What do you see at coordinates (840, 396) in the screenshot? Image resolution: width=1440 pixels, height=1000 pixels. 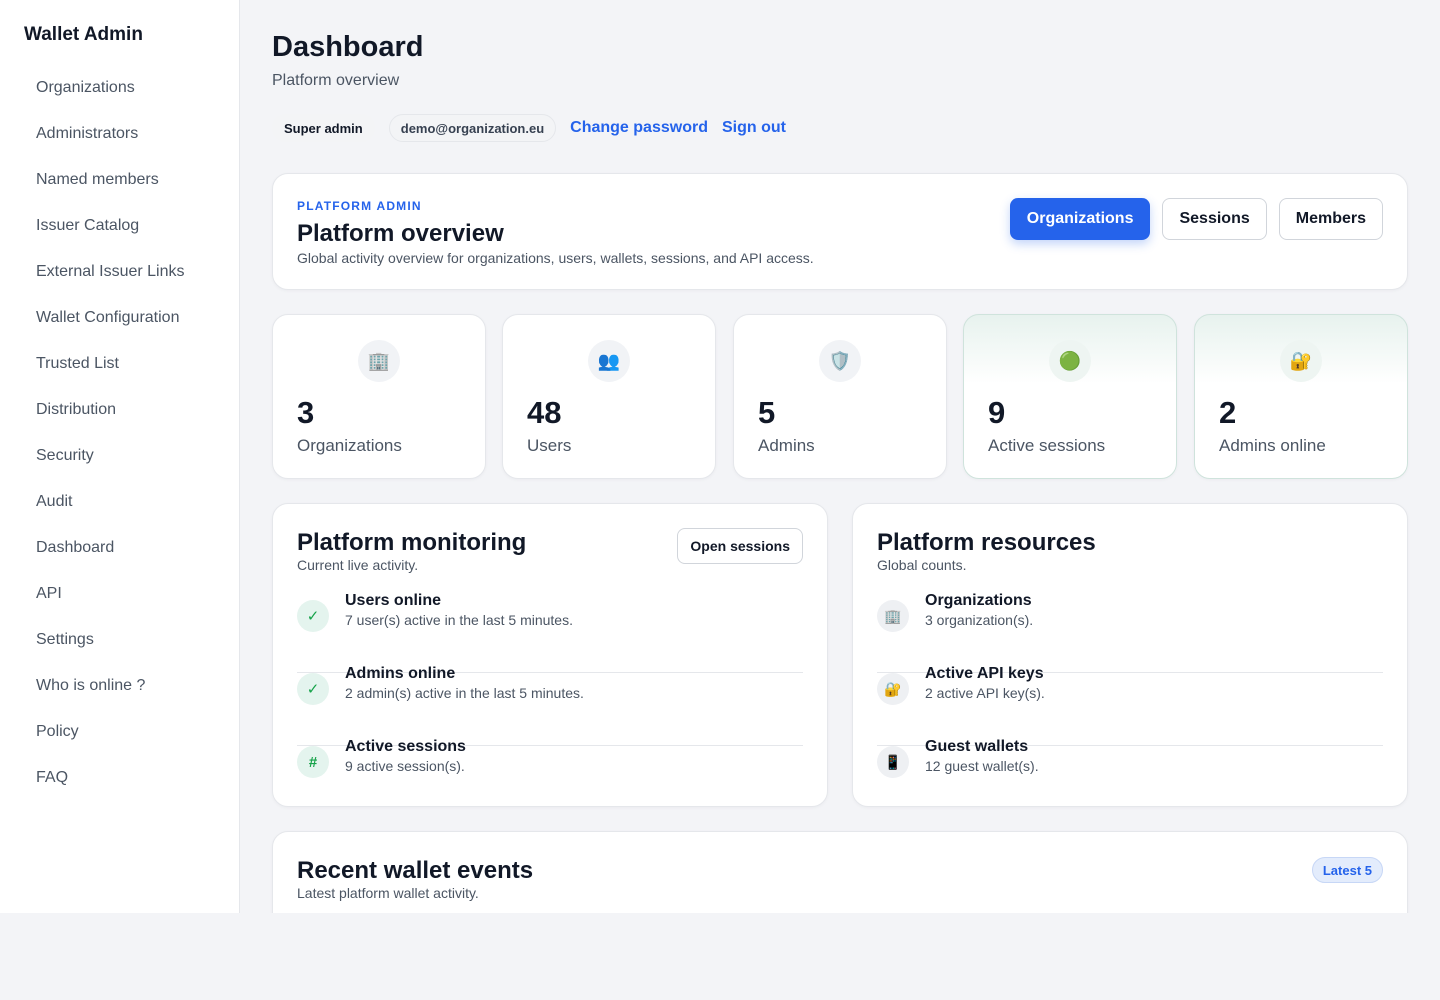 I see `stat-card-admins: 🛡️ 5 Admins` at bounding box center [840, 396].